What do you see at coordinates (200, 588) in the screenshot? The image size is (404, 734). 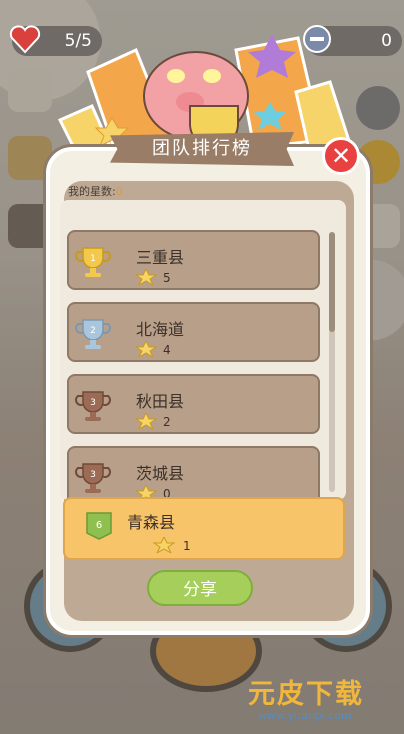 I see `share-button: 分享` at bounding box center [200, 588].